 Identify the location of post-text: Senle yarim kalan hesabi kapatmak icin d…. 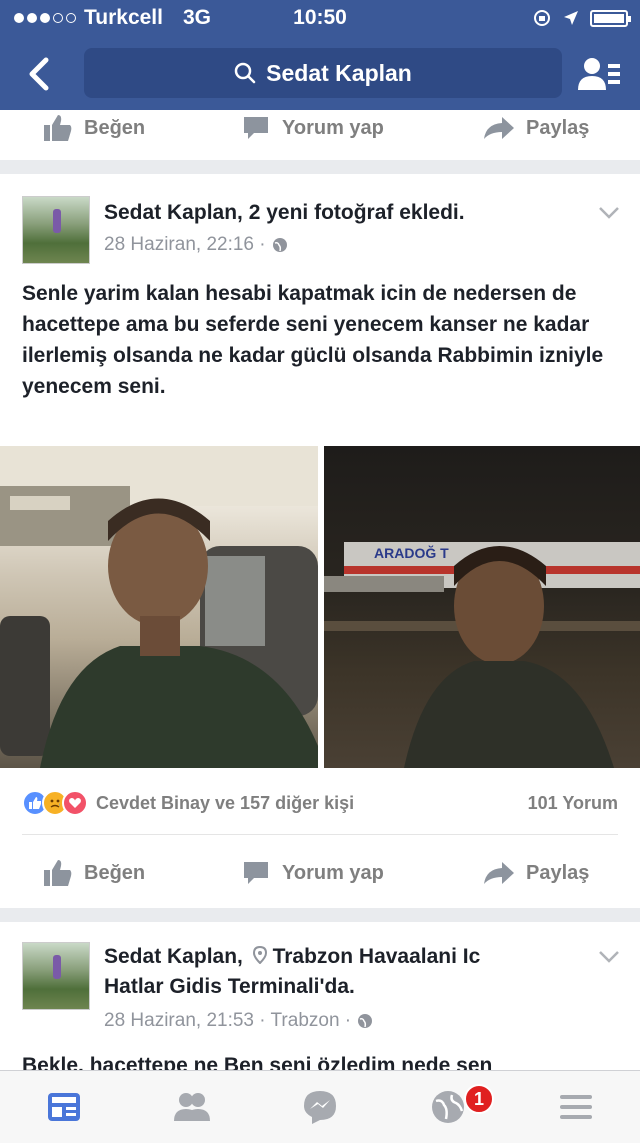
(313, 340).